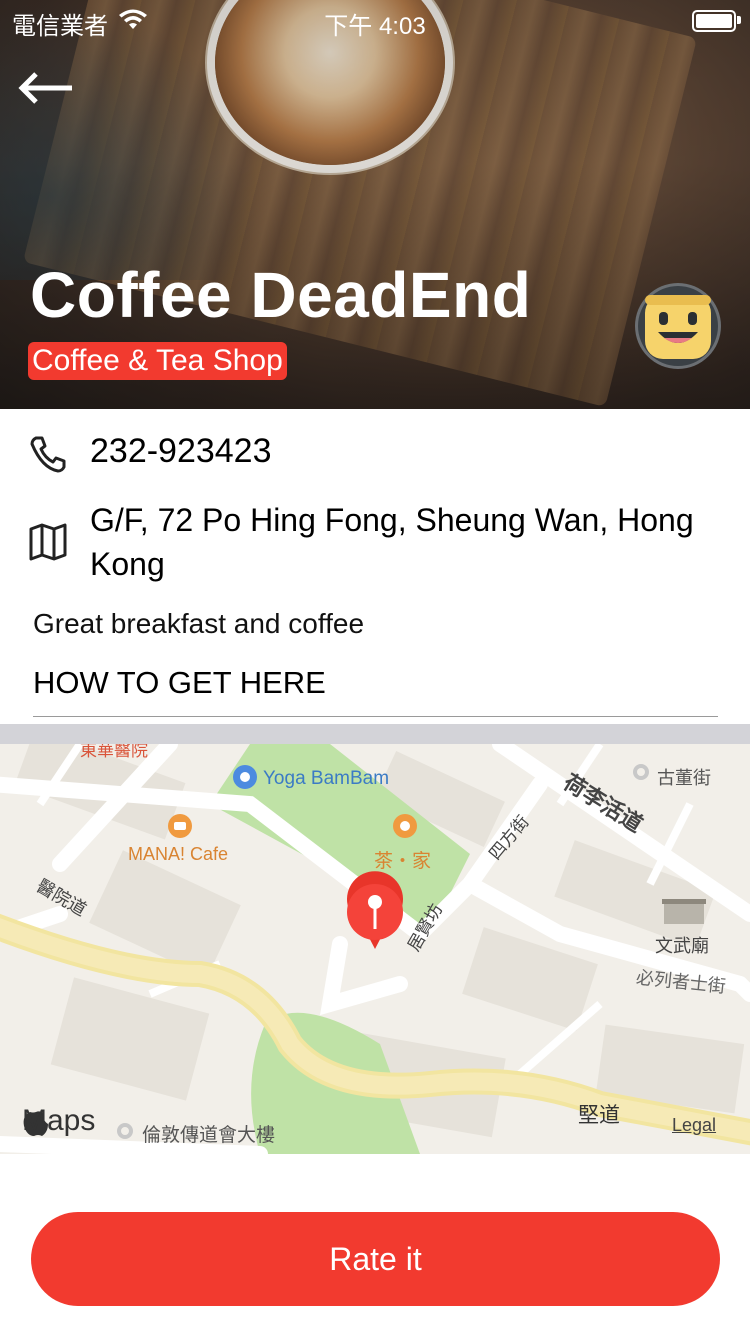 This screenshot has width=750, height=1334. Describe the element at coordinates (739, 20) in the screenshot. I see `battery-tip` at that location.